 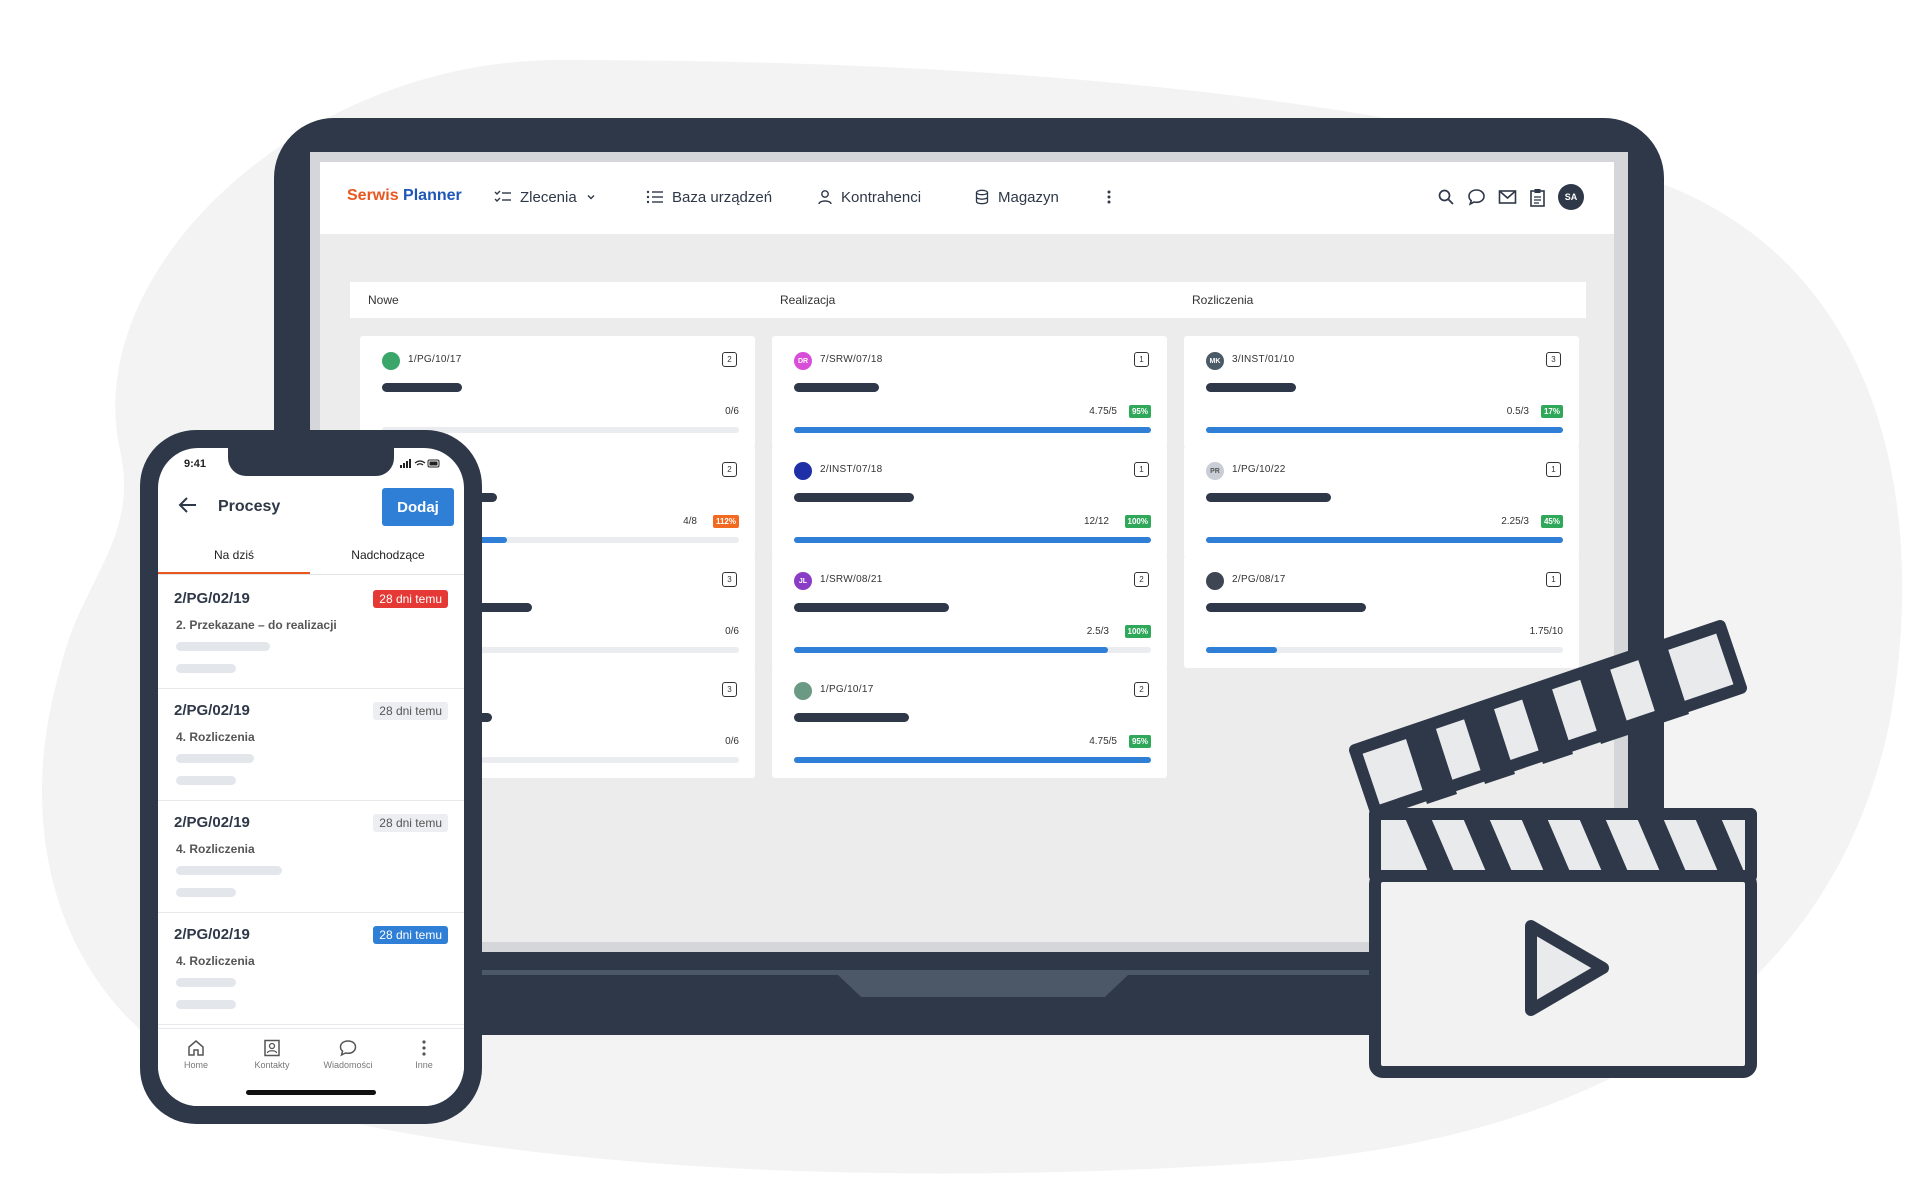 I want to click on order-code: 1/PG/10/22, so click(x=1259, y=469).